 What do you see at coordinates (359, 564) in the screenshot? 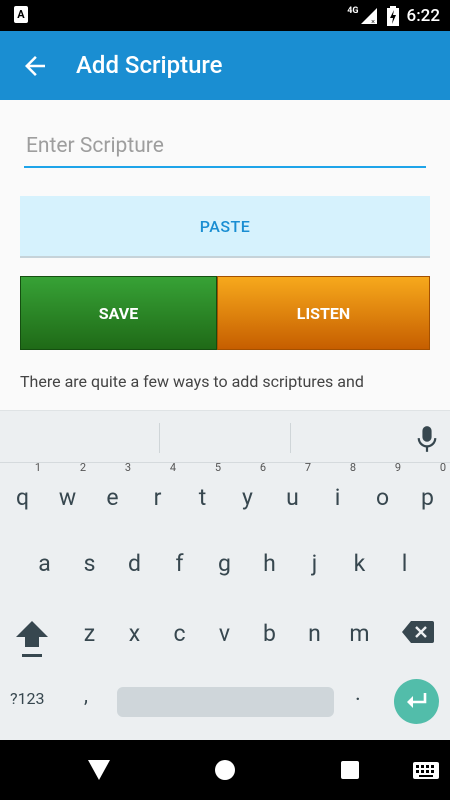
I see `key-k: k` at bounding box center [359, 564].